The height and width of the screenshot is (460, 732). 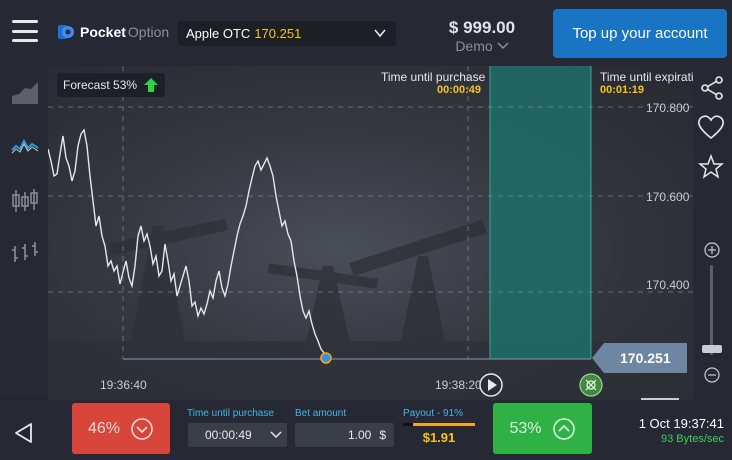 What do you see at coordinates (711, 127) in the screenshot?
I see `heart-icon` at bounding box center [711, 127].